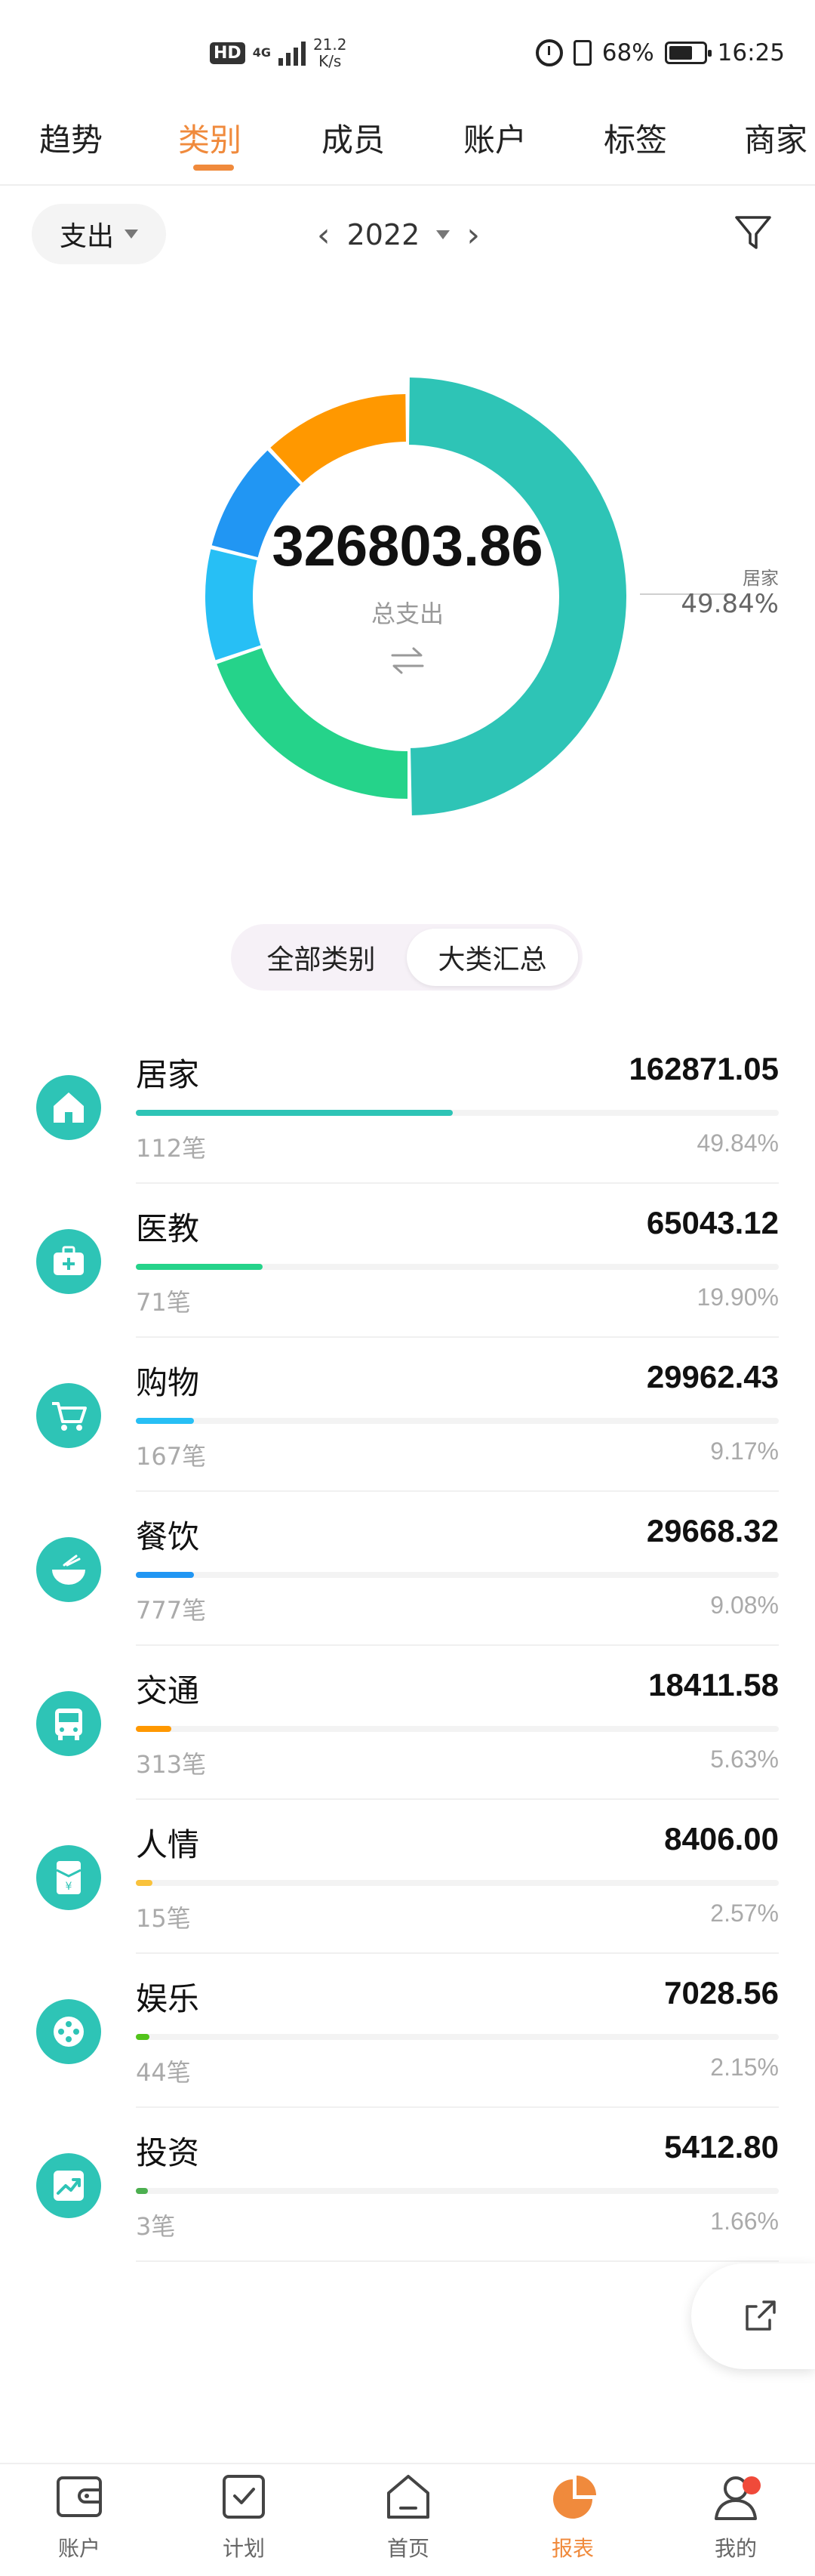 This screenshot has height=2576, width=815. Describe the element at coordinates (408, 2497) in the screenshot. I see `home-outline-icon` at that location.